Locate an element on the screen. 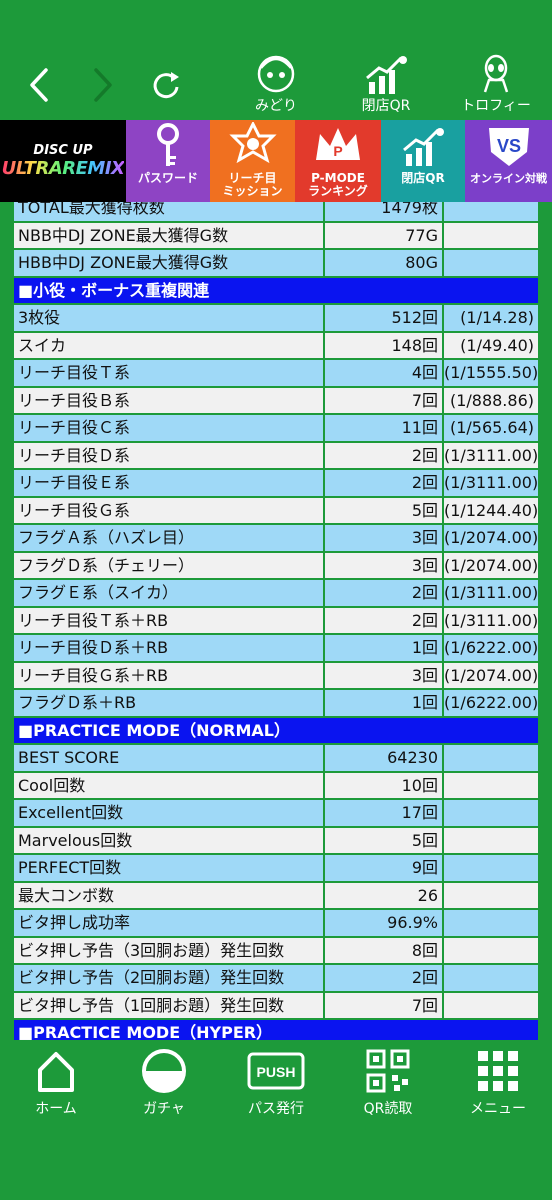 The height and width of the screenshot is (1200, 552). stat-label: Cool回数 is located at coordinates (168, 785).